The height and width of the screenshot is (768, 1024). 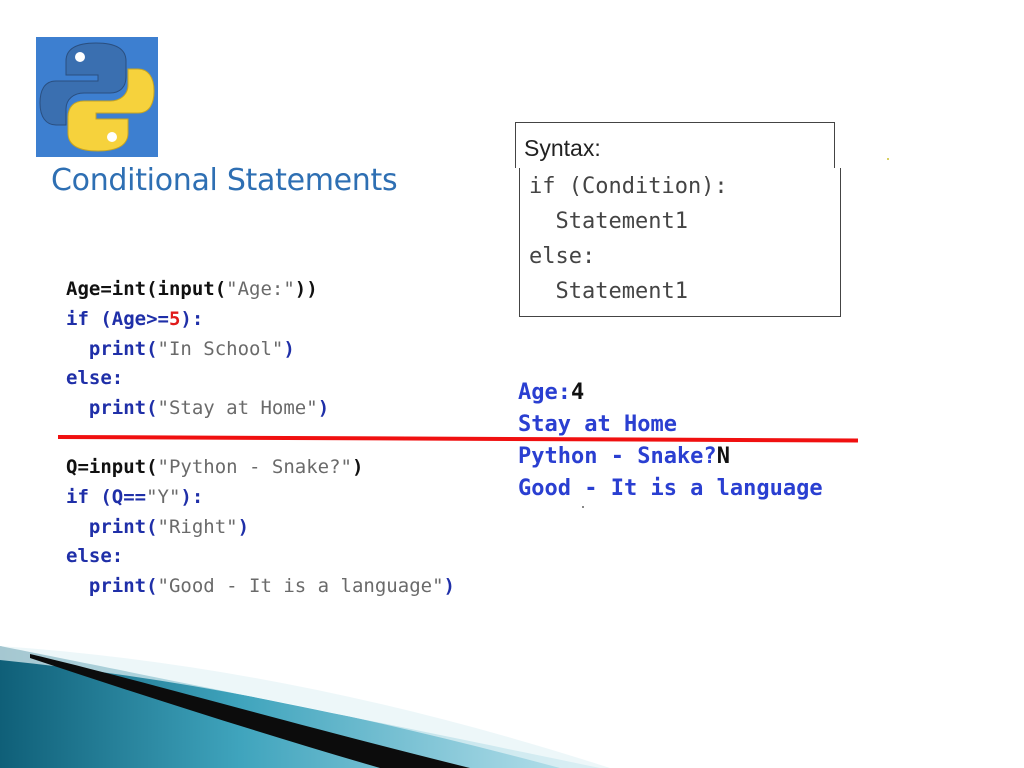 I want to click on output-line: Age:4, so click(x=551, y=392).